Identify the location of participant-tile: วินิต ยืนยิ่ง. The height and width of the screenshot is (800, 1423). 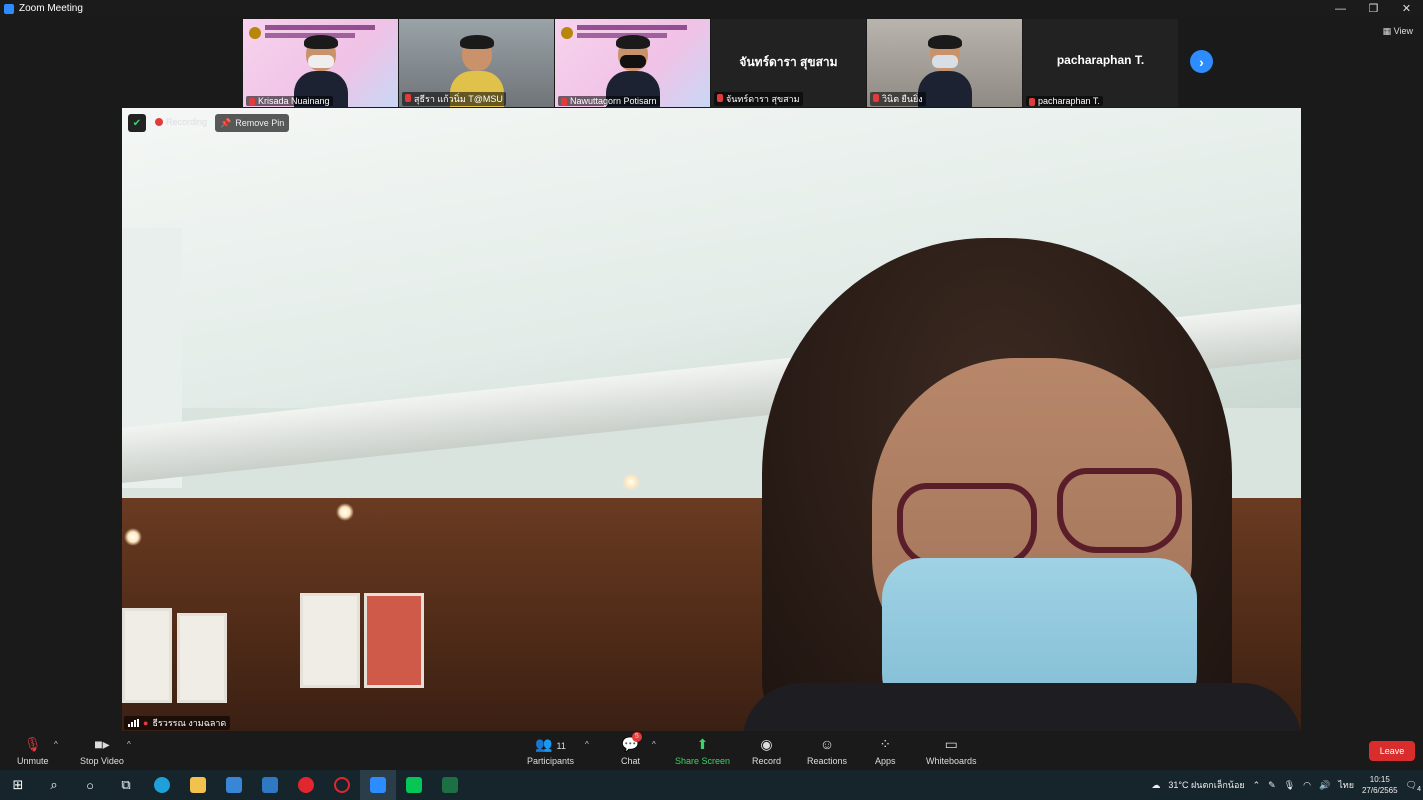
(944, 63).